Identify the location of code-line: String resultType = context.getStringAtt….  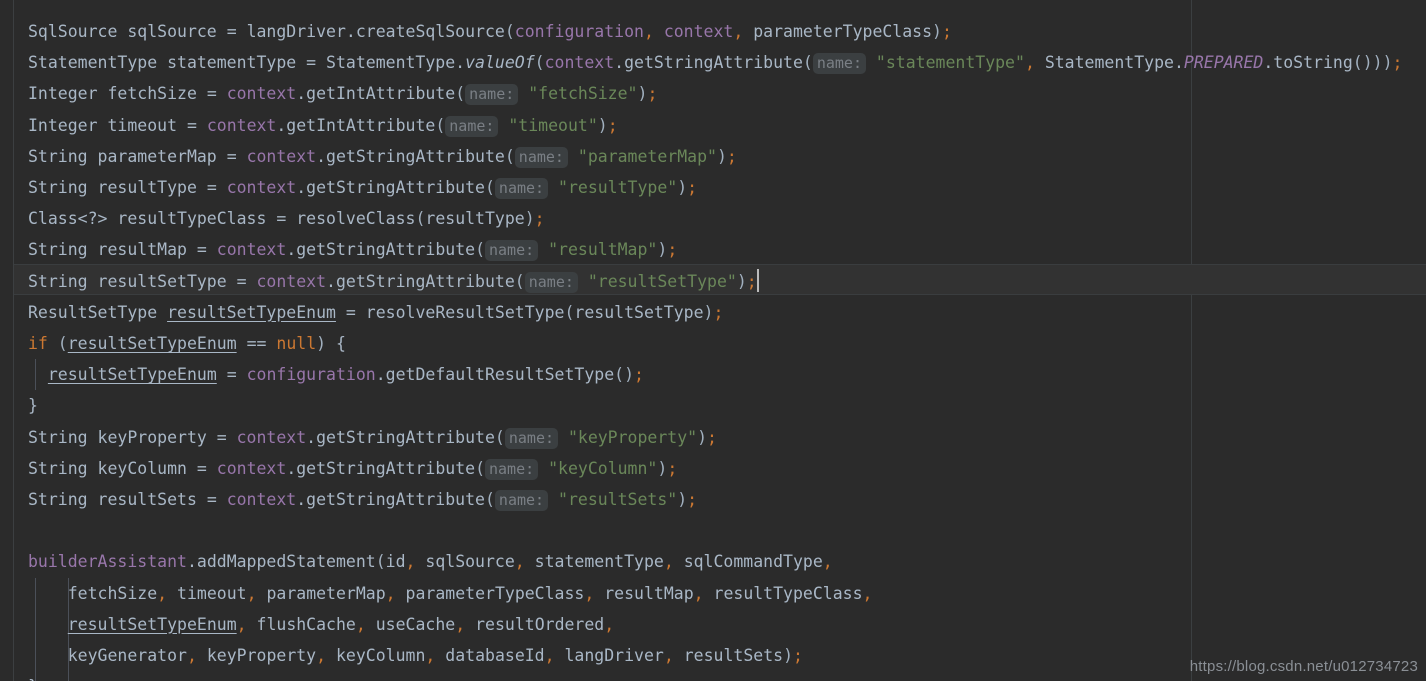
(362, 187).